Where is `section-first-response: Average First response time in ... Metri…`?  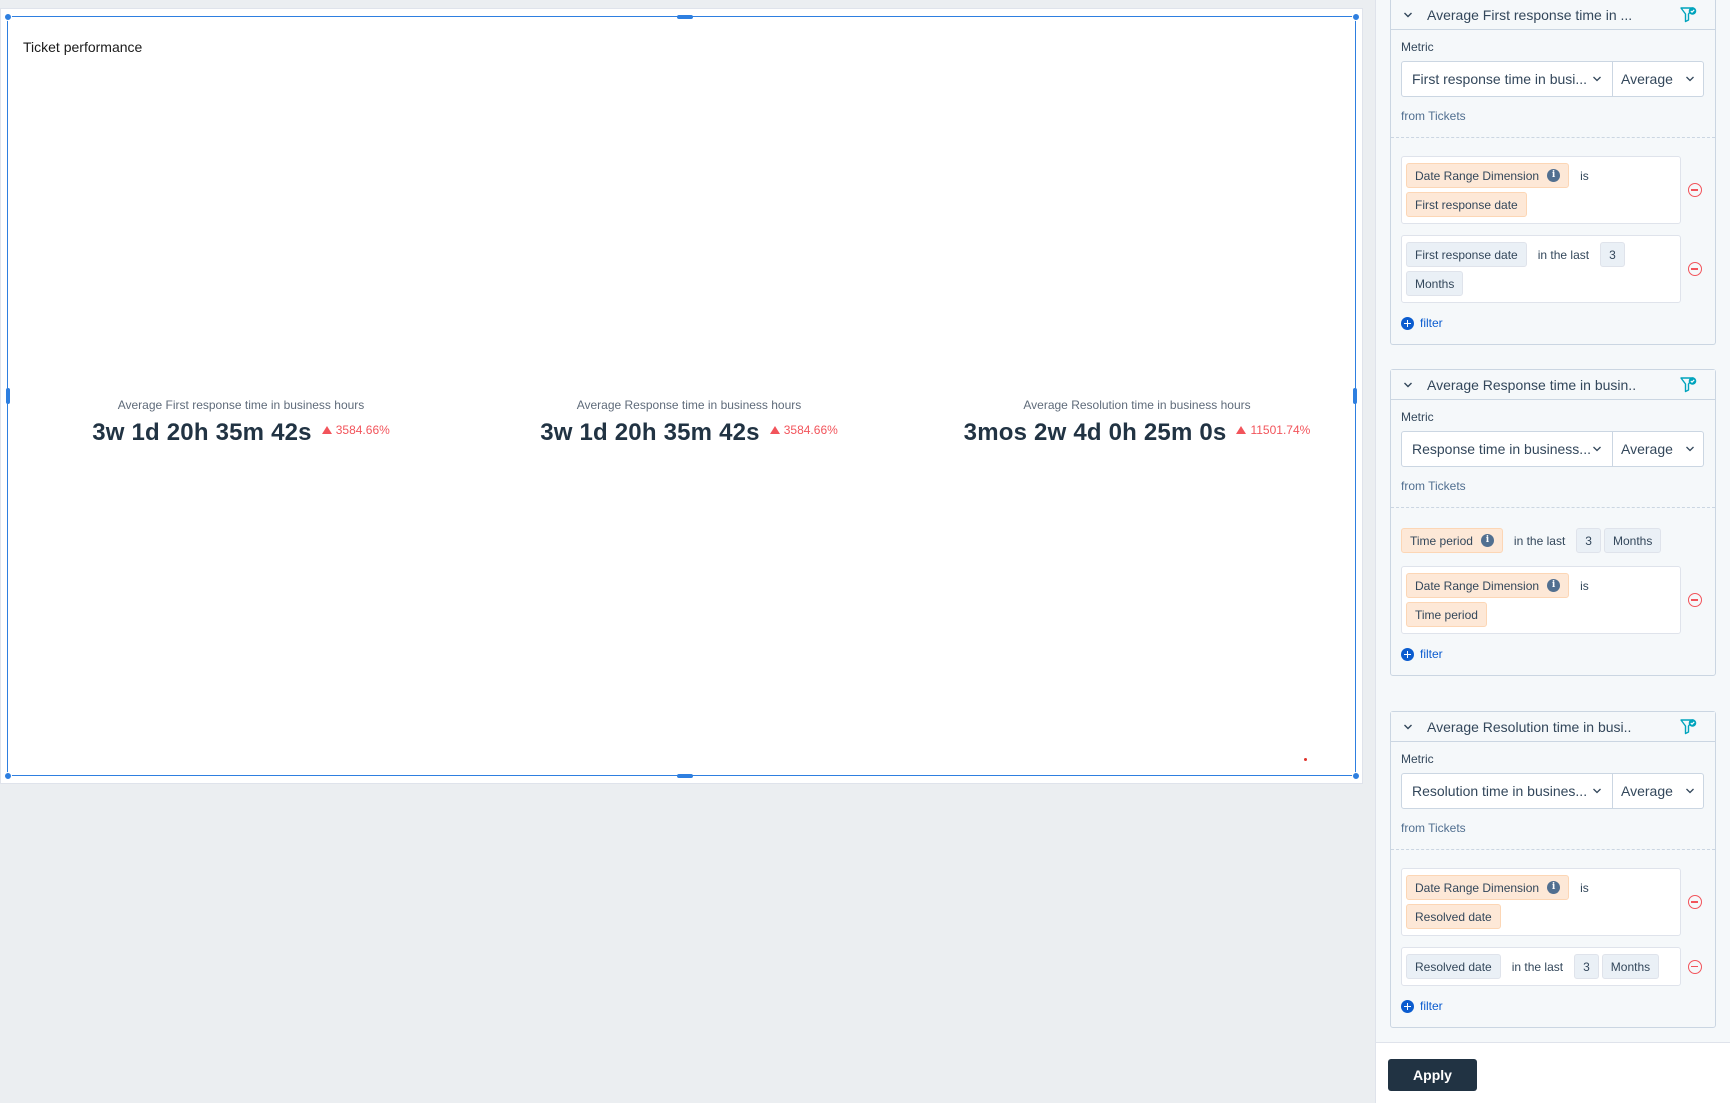
section-first-response: Average First response time in ... Metri… is located at coordinates (1553, 172).